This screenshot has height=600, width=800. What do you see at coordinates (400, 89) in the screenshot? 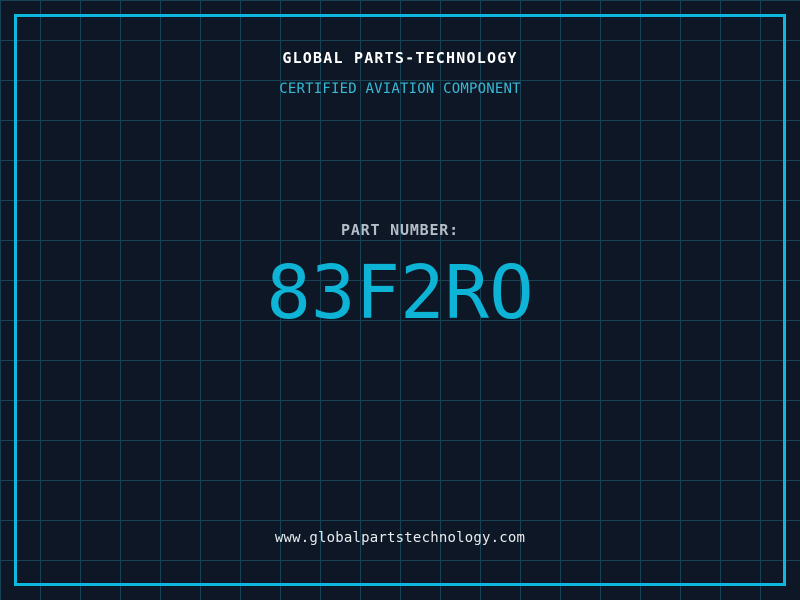
I see `certification-tagline: CERTIFIED AVIATION COMPONENT` at bounding box center [400, 89].